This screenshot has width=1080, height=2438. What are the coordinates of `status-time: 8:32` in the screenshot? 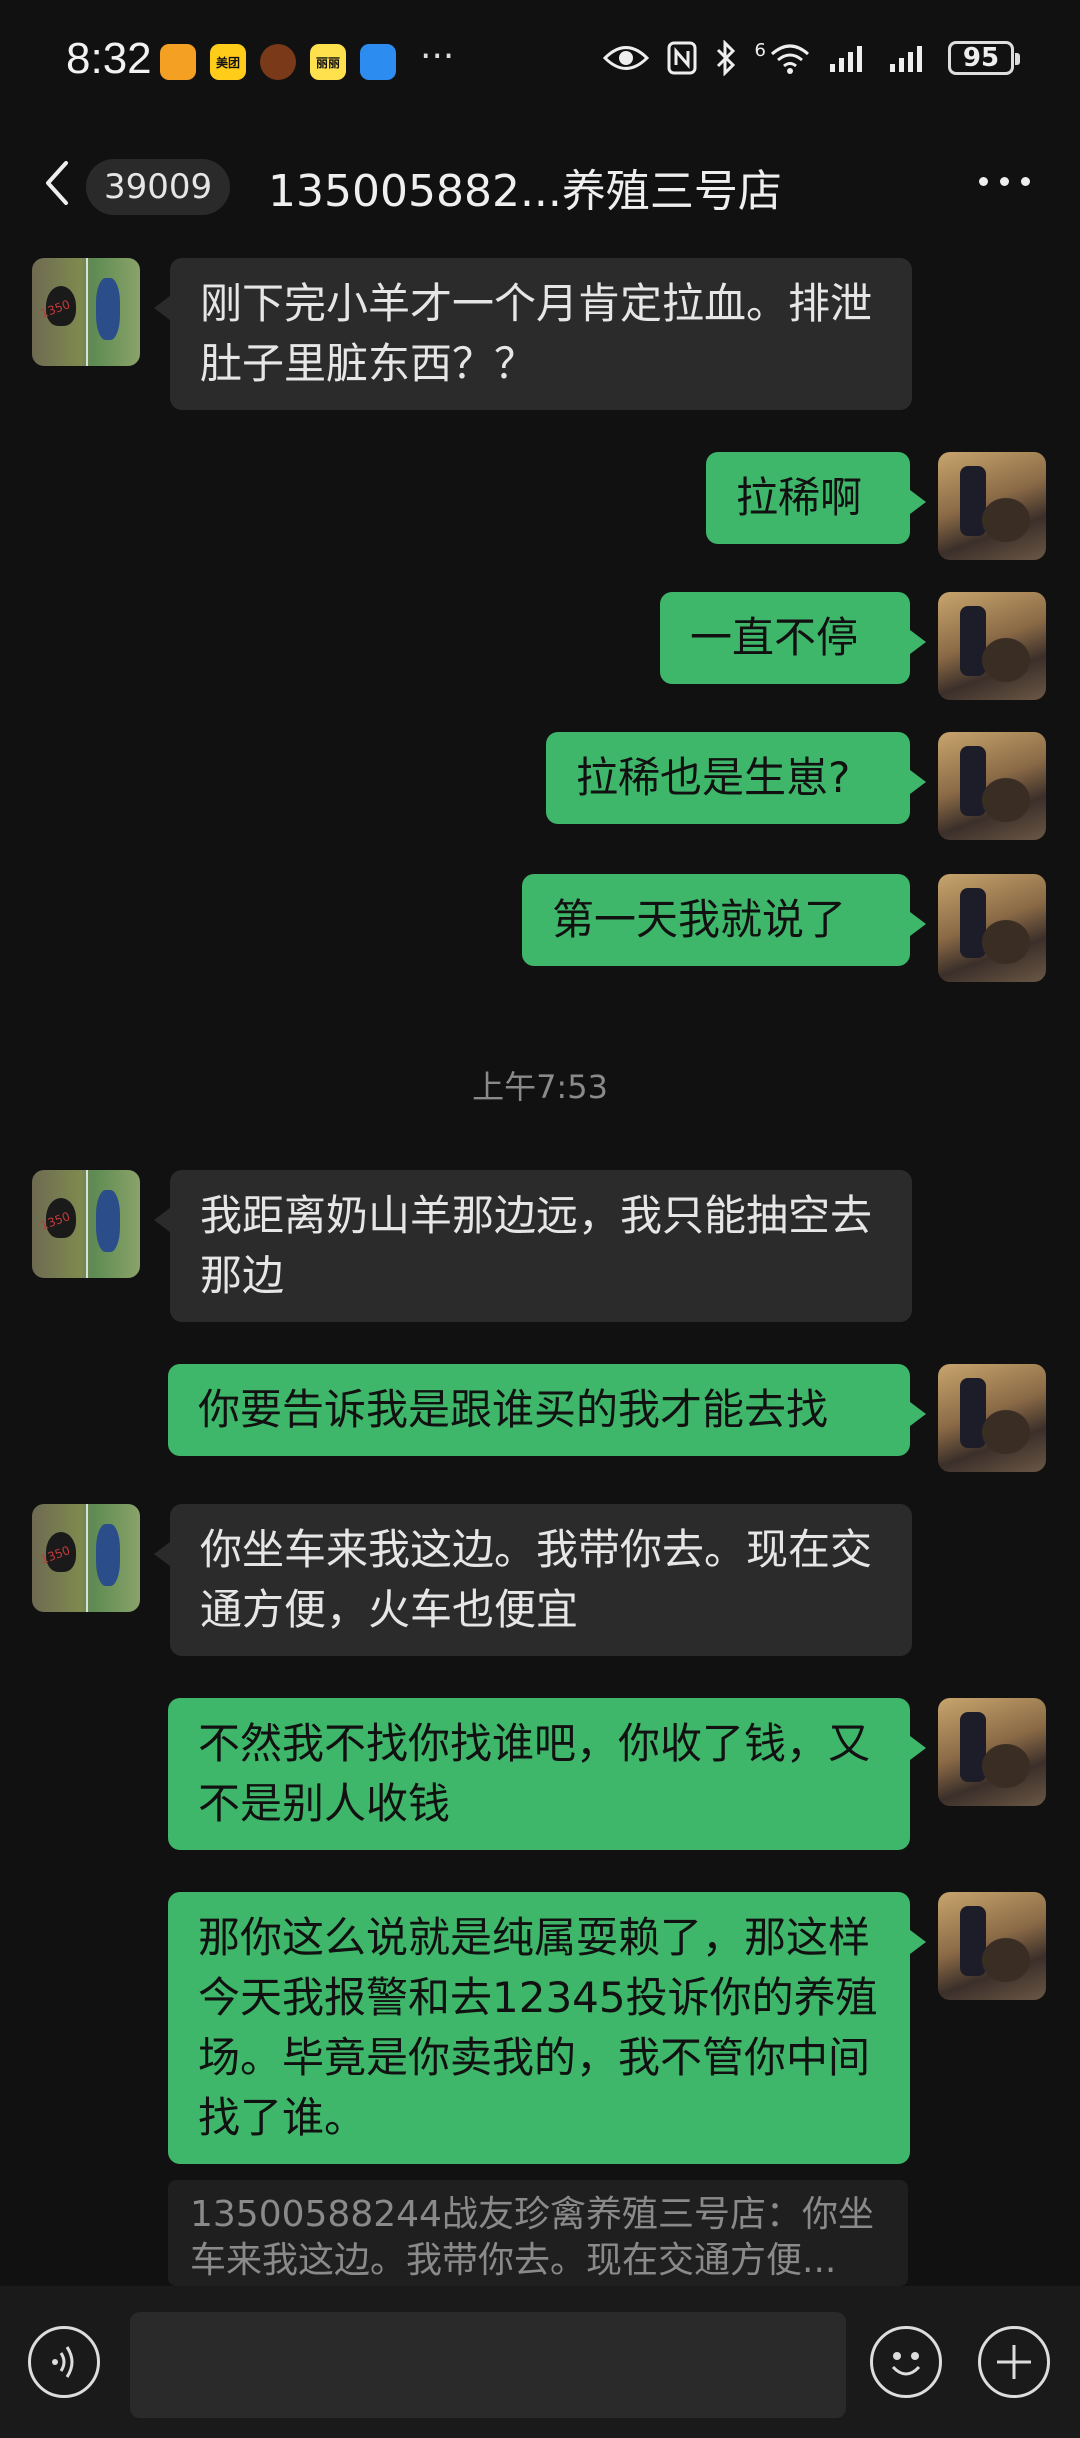 It's located at (109, 58).